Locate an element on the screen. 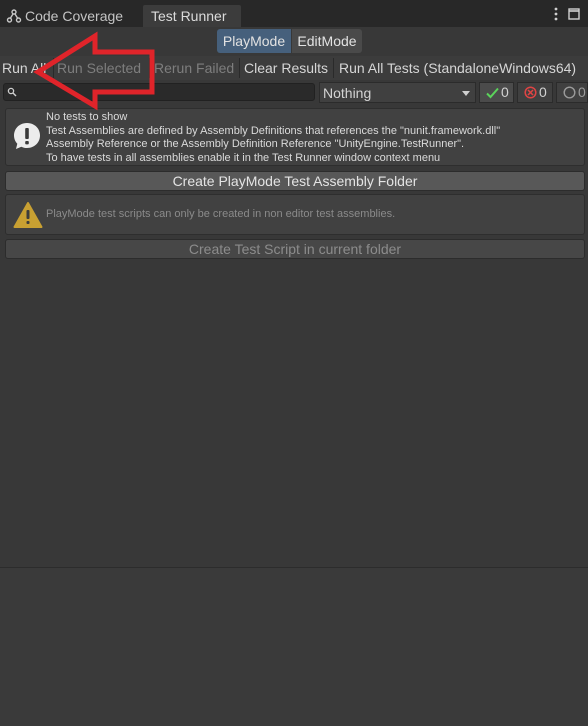  info-exclamation-icon is located at coordinates (27, 136).